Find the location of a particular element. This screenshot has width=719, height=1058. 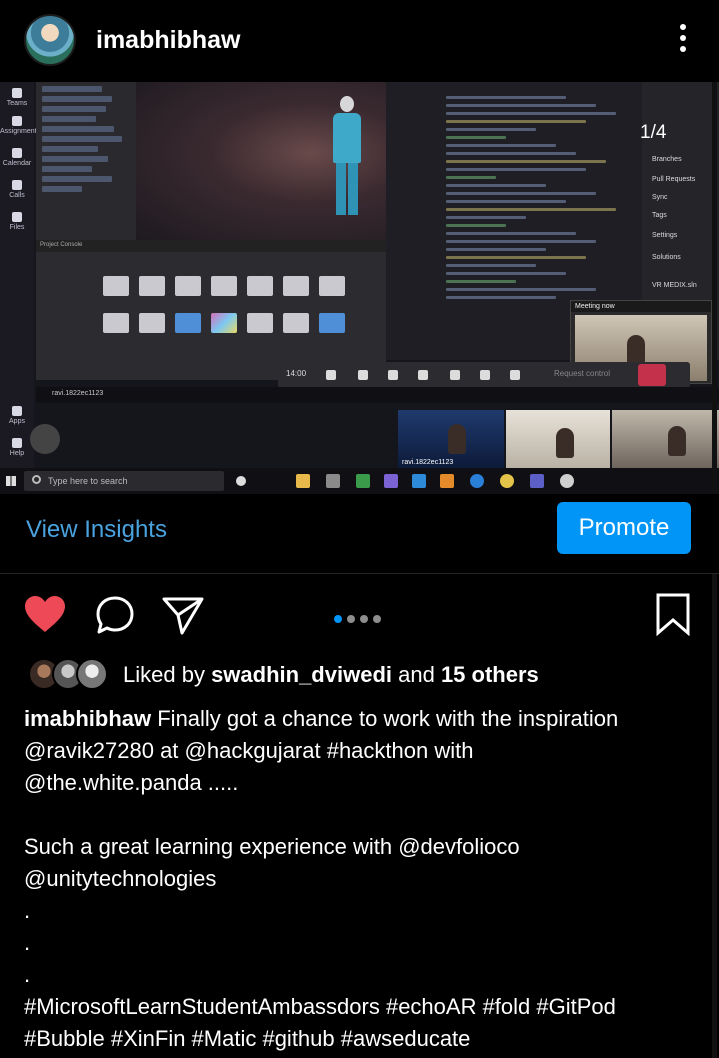

windows-taskbar: Type here to search is located at coordinates (359, 481).